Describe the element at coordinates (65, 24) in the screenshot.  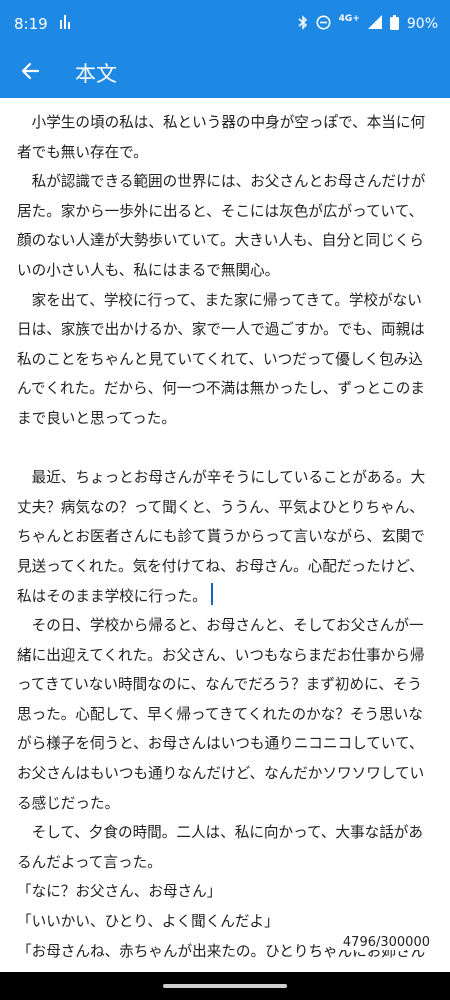
I see `data-activity-icon` at that location.